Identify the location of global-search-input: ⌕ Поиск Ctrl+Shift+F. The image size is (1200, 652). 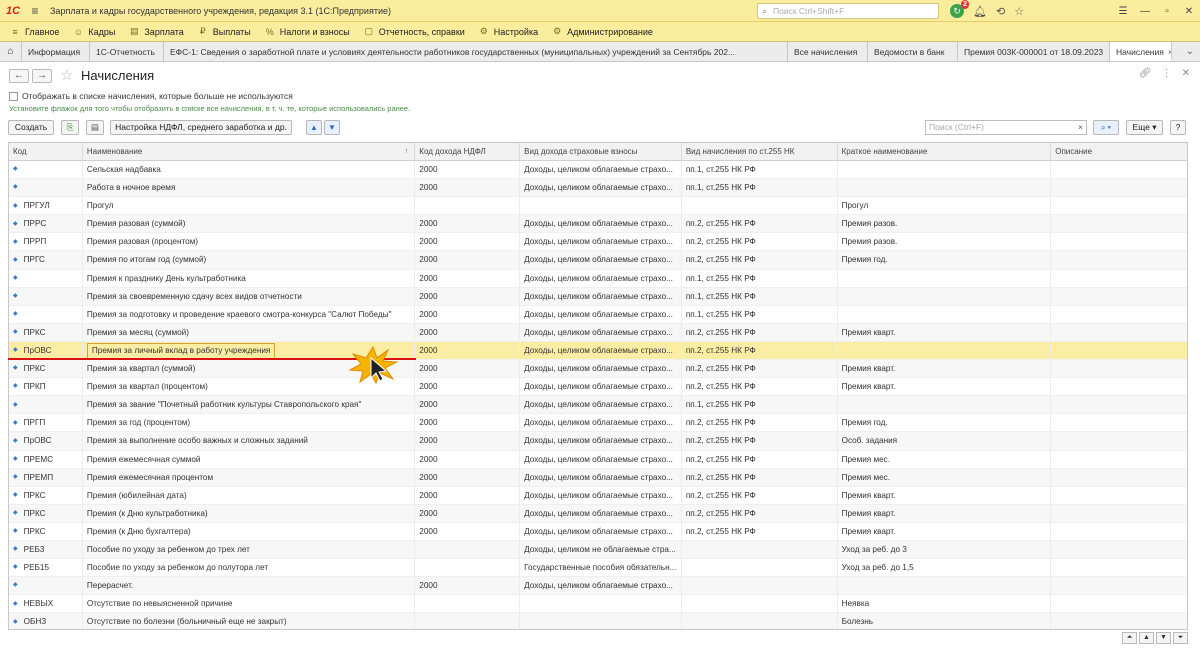
(848, 11).